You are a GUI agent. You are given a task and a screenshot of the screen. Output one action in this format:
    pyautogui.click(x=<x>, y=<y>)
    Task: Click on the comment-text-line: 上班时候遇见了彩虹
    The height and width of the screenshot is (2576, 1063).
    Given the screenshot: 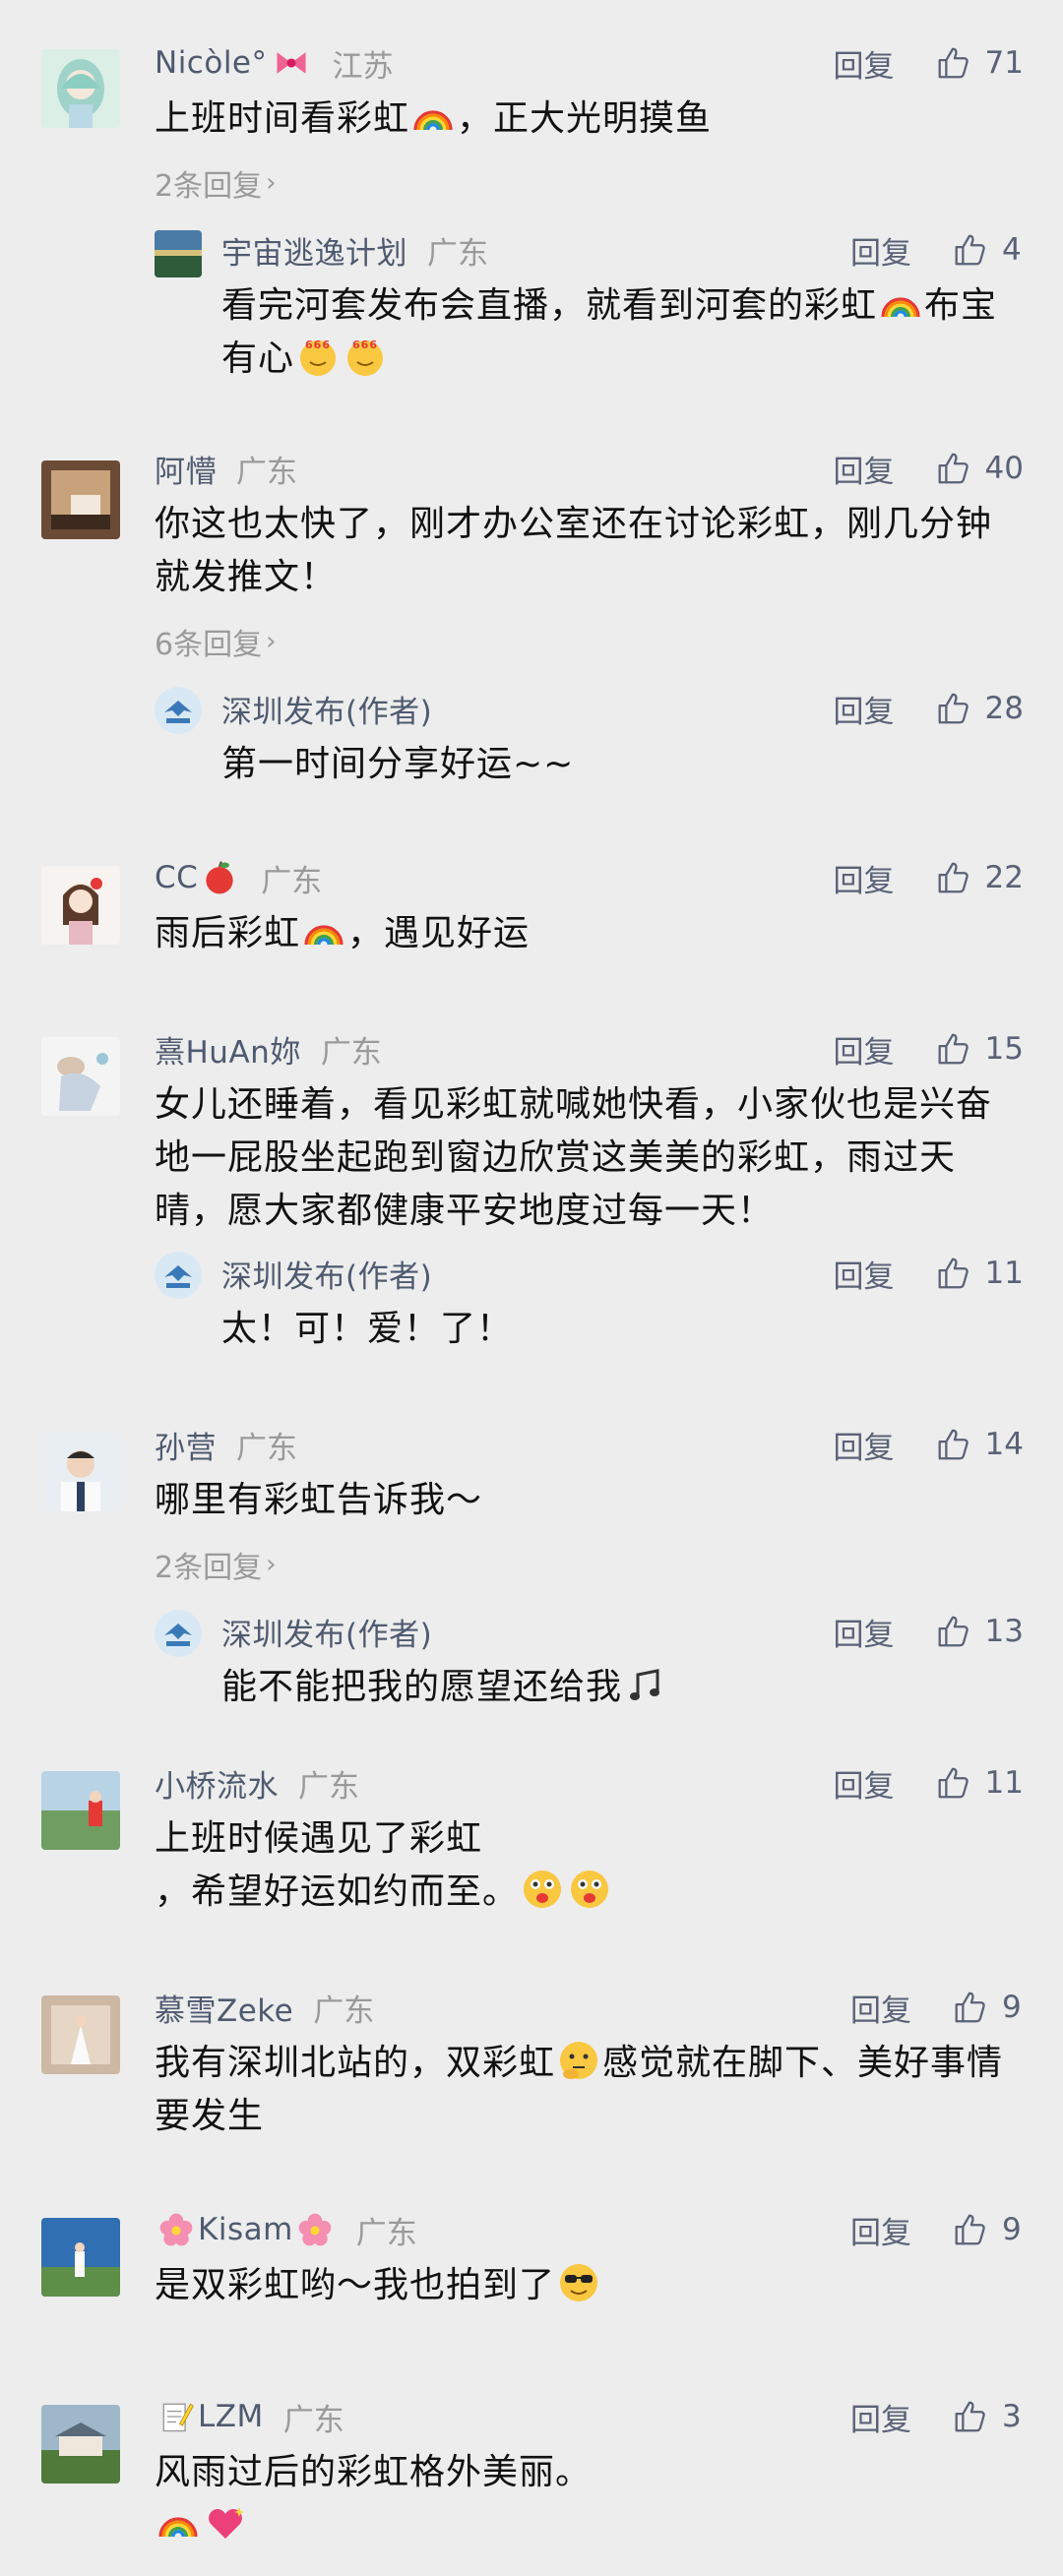 What is the action you would take?
    pyautogui.click(x=319, y=1838)
    